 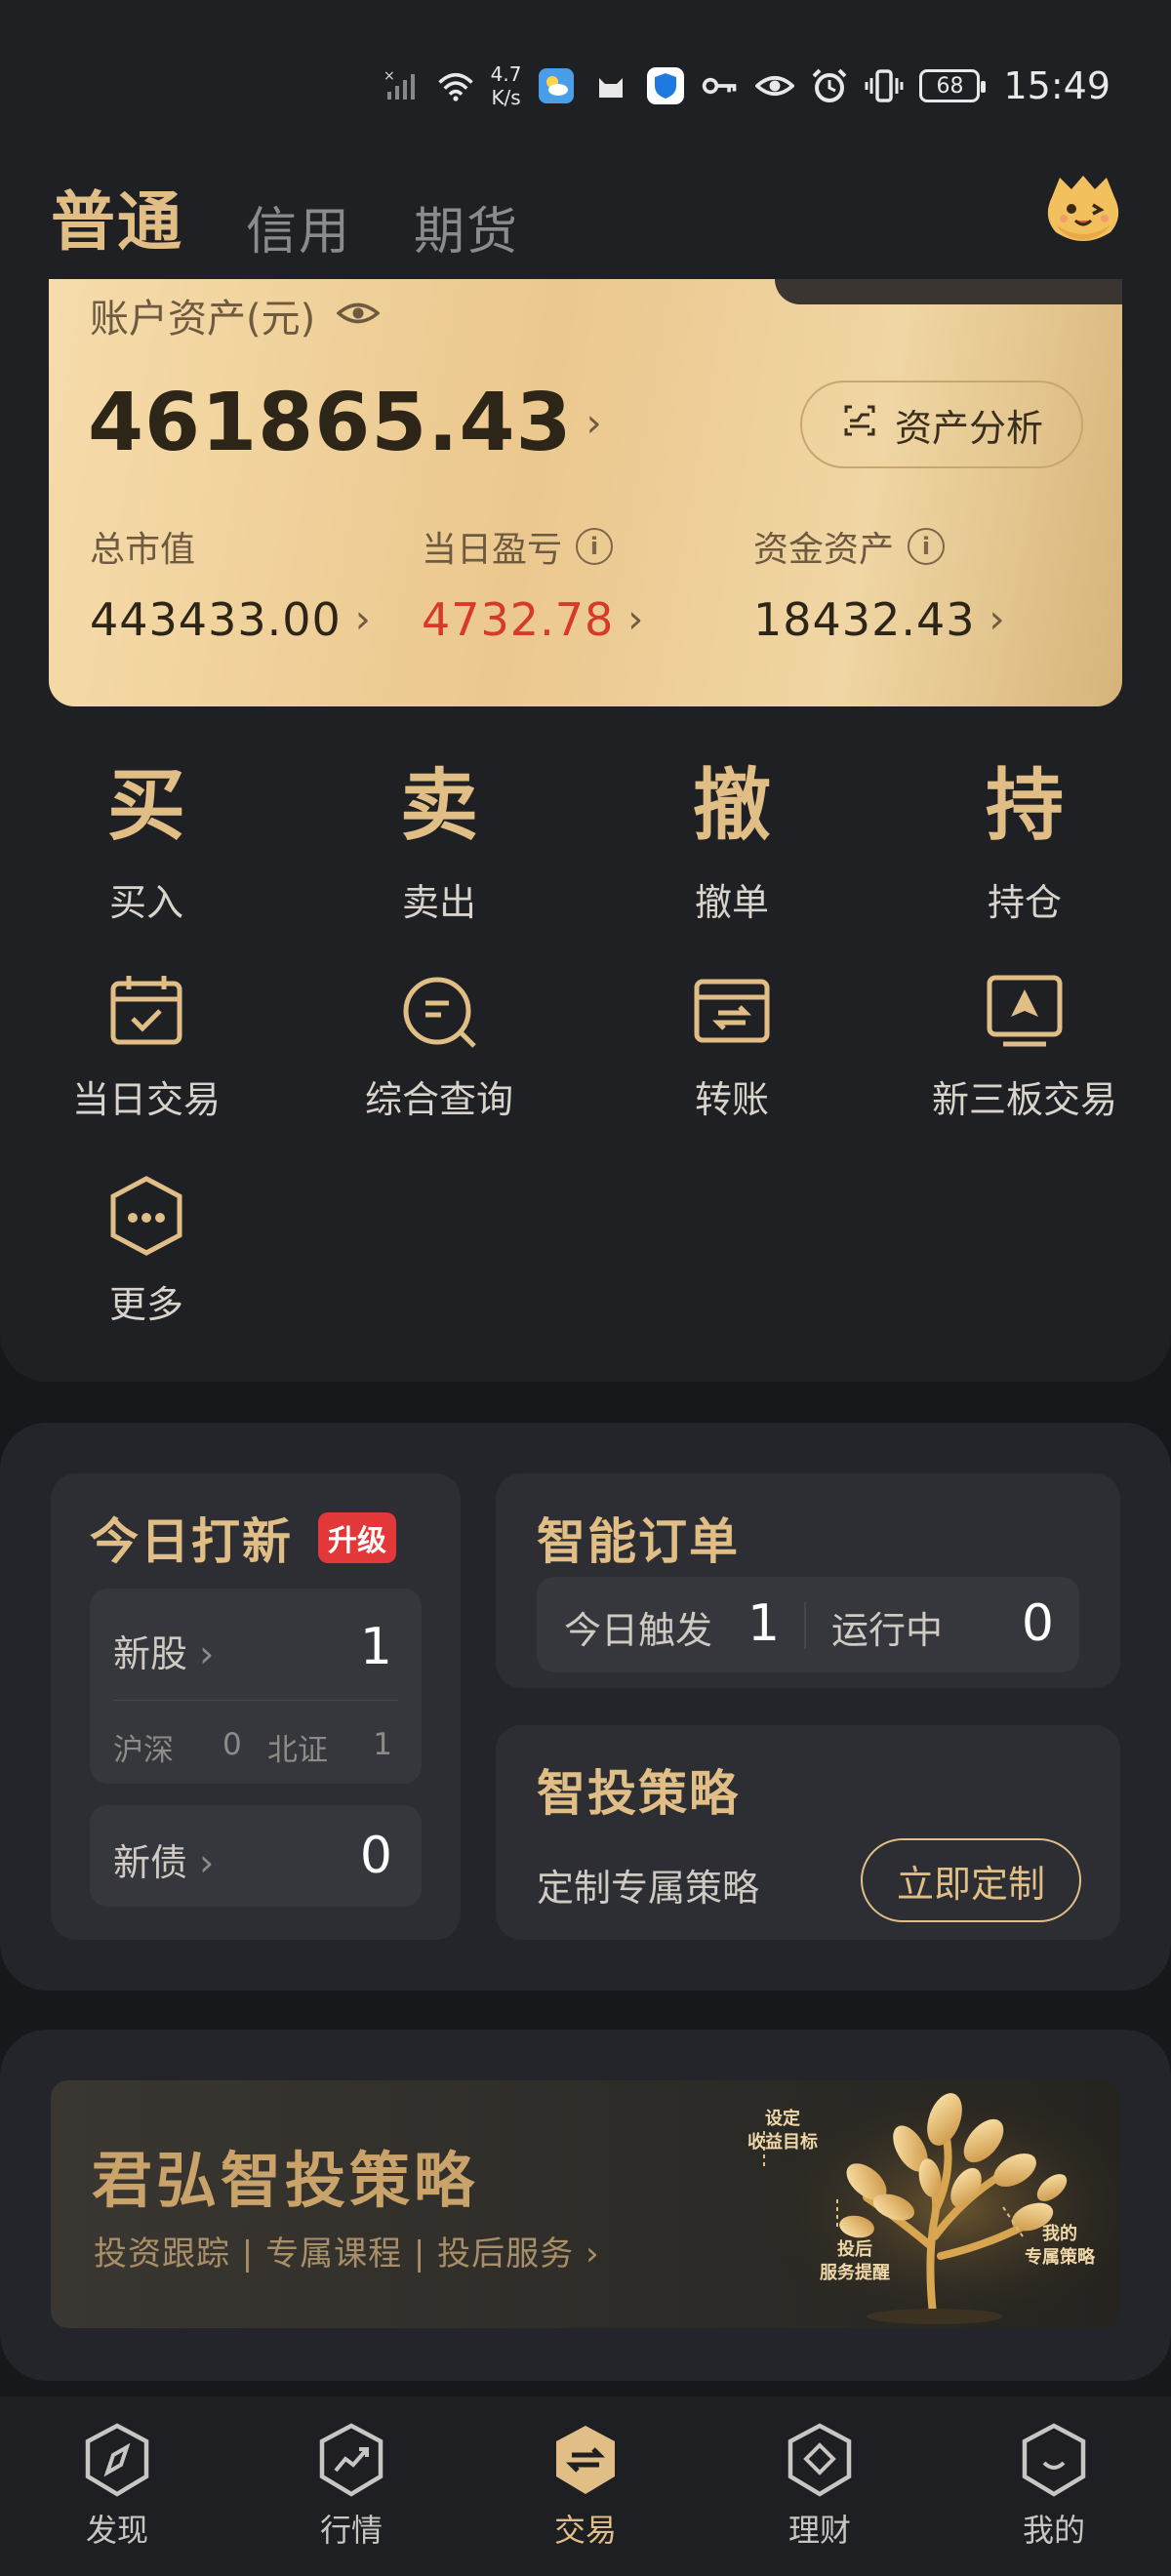 I want to click on cancel-order-action: 撤 撤单, so click(x=732, y=841).